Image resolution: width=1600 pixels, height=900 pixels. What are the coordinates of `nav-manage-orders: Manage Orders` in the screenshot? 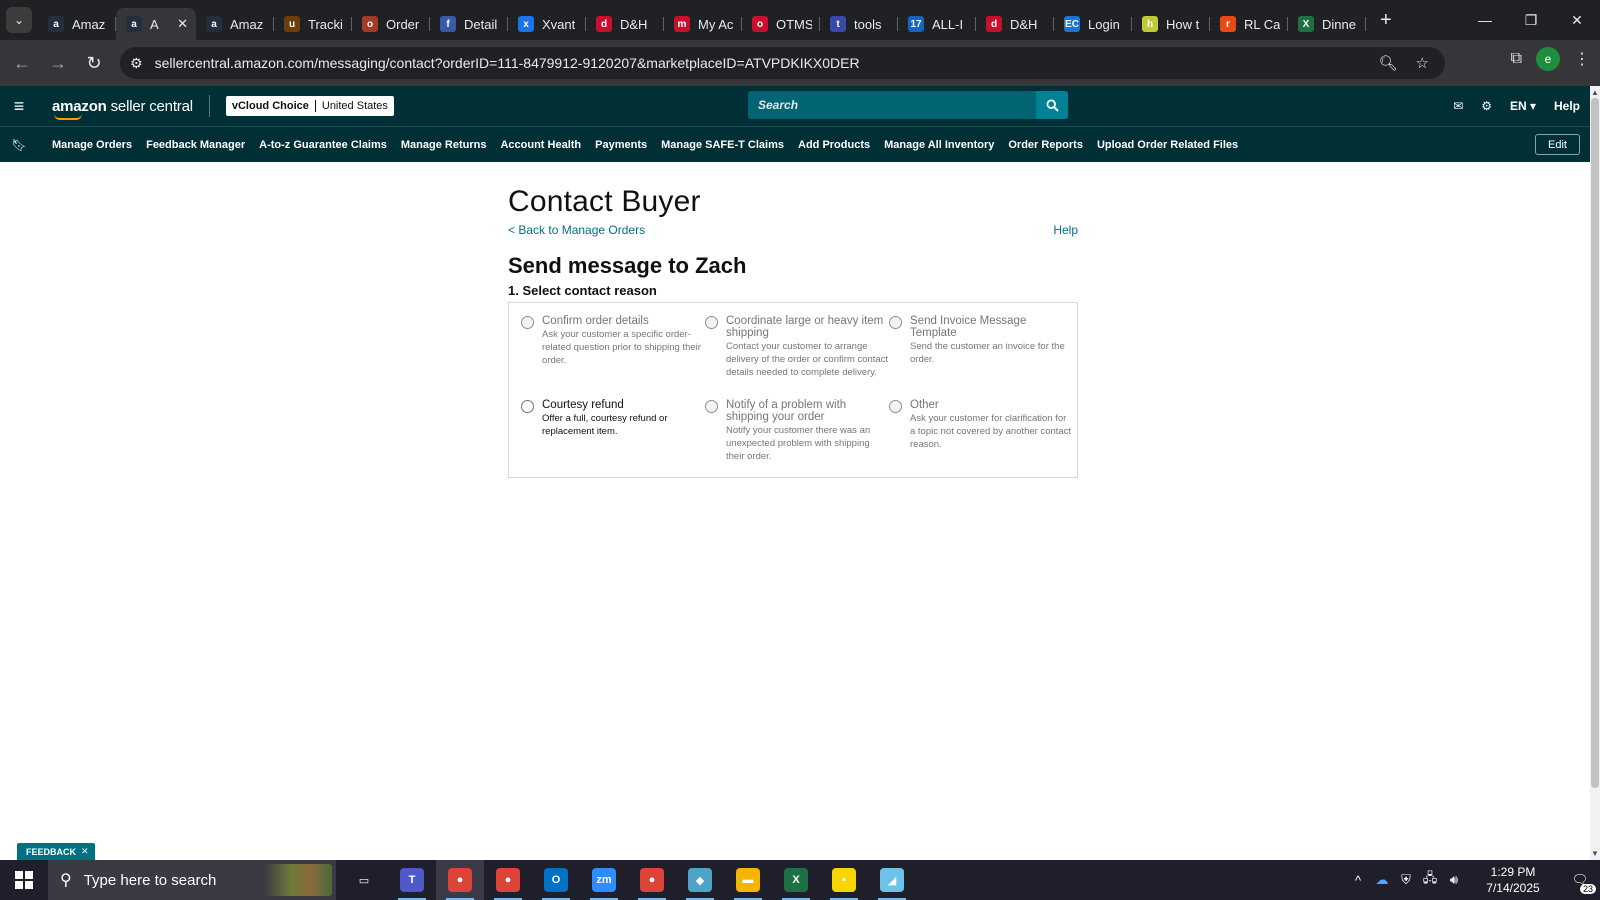 It's located at (92, 145).